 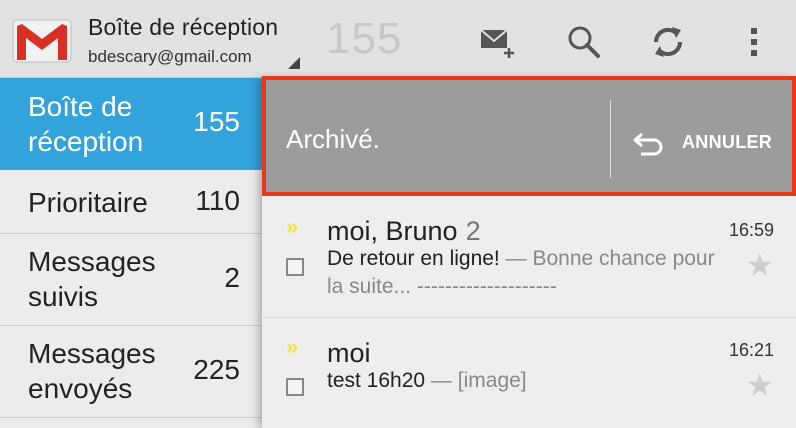 What do you see at coordinates (42, 40) in the screenshot?
I see `gmail-logo-icon` at bounding box center [42, 40].